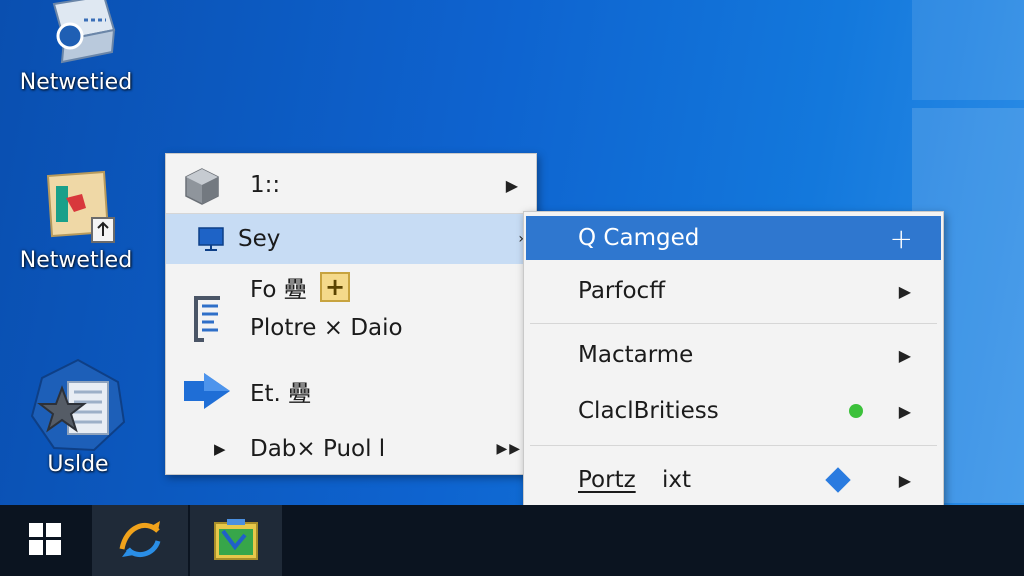 This screenshot has width=1024, height=576. I want to click on taskbar-app-edge, so click(140, 540).